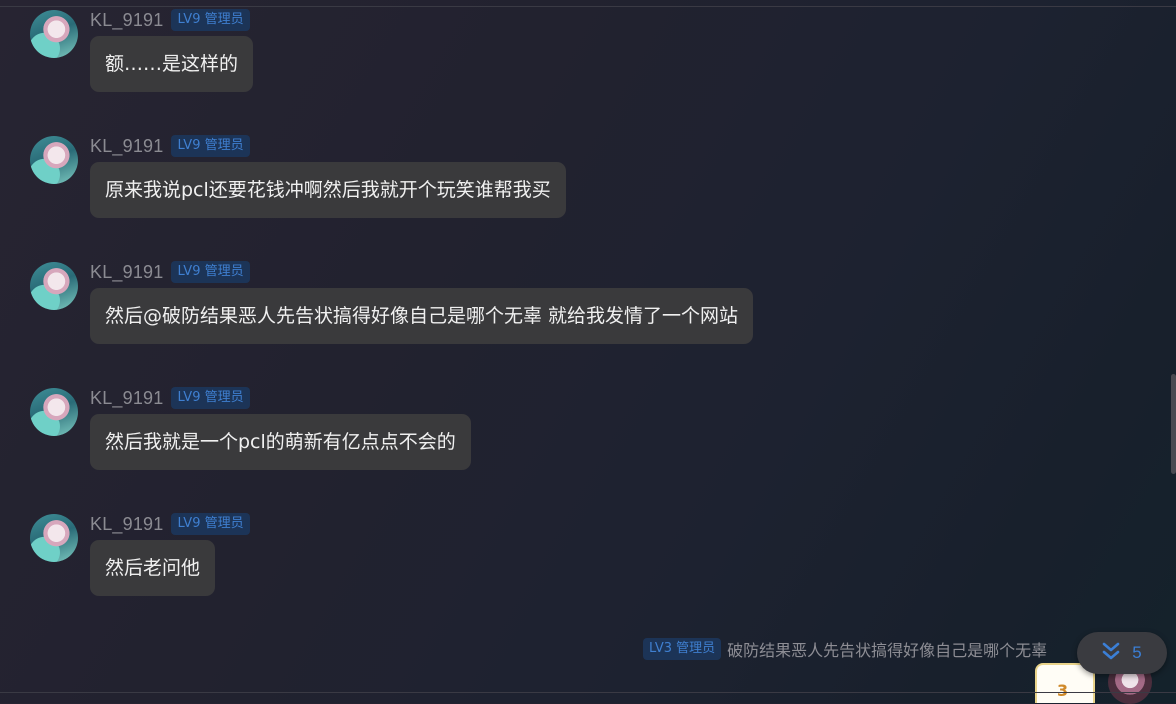  What do you see at coordinates (328, 190) in the screenshot?
I see `message-bubble: 原来我说pcl还要花钱冲啊然后我就开个玩笑谁帮我买` at bounding box center [328, 190].